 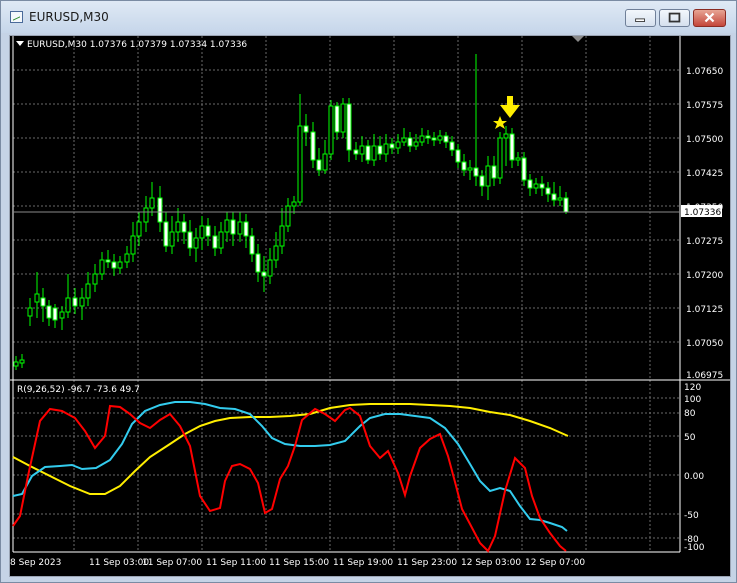 I want to click on close-icon, so click(x=709, y=17).